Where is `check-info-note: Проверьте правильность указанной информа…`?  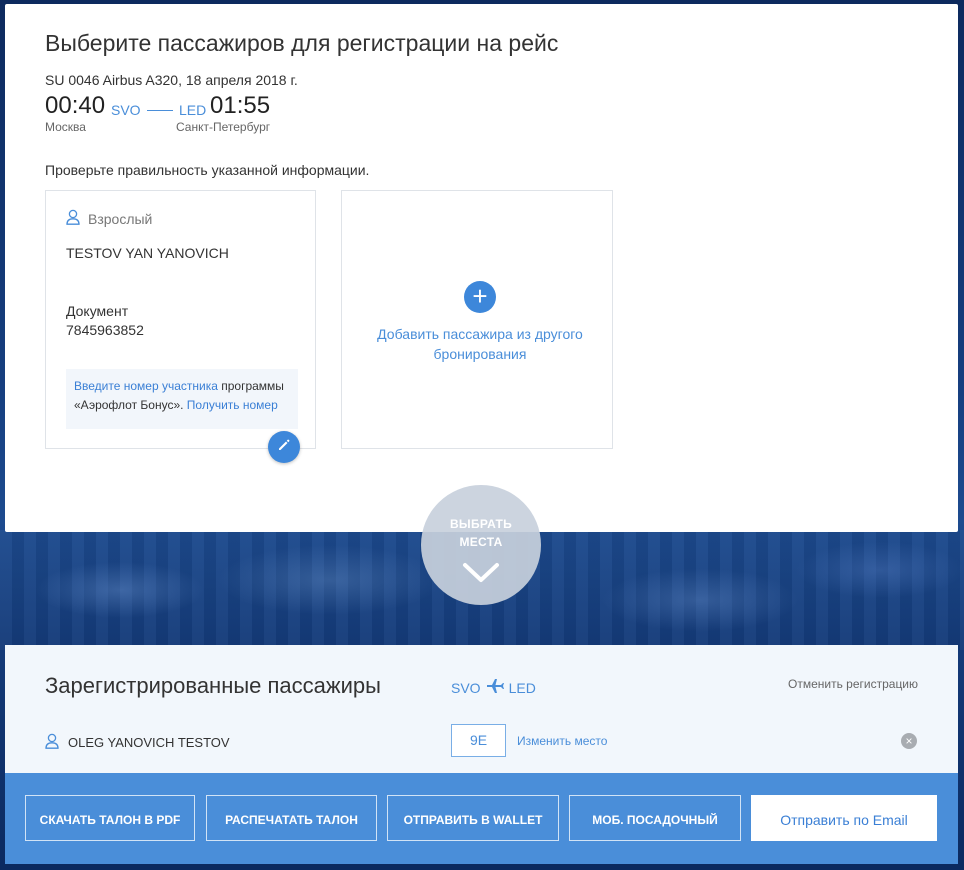 check-info-note: Проверьте правильность указанной информа… is located at coordinates (207, 170).